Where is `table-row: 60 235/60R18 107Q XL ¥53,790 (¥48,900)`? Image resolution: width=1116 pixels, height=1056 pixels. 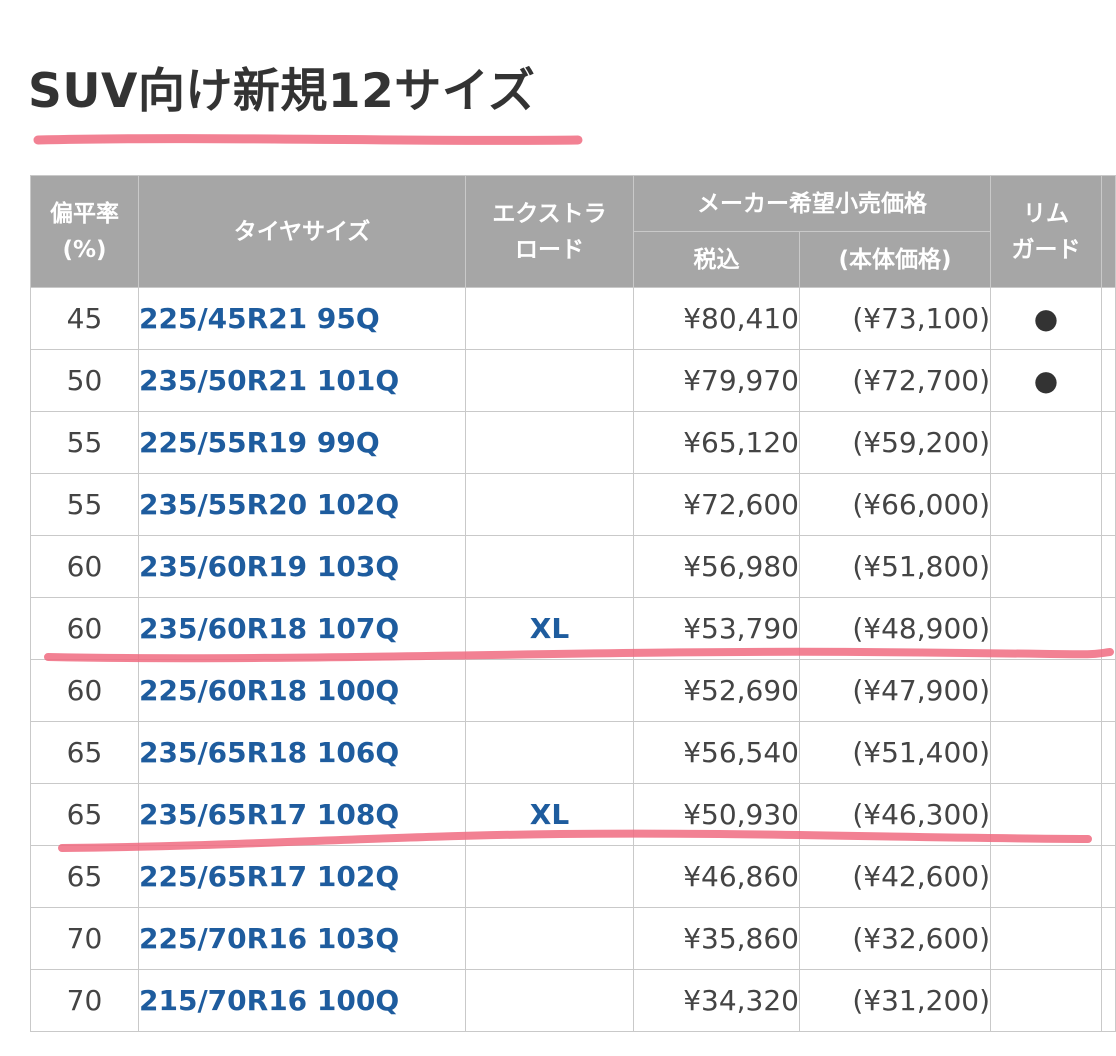
table-row: 60 235/60R18 107Q XL ¥53,790 (¥48,900) is located at coordinates (573, 628).